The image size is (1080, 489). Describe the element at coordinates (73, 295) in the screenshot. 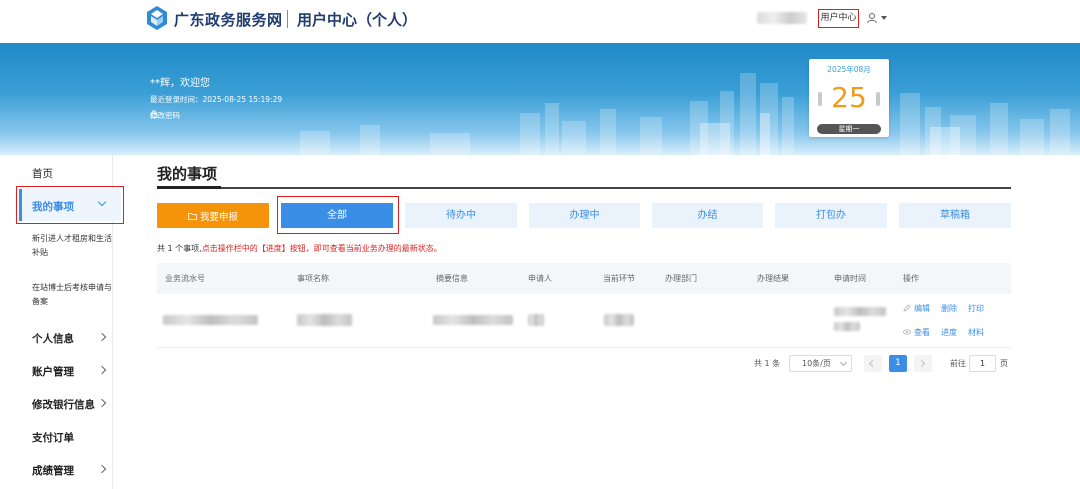

I see `sidebar-sub-item-postdoc: 在站博士后考核申请与备案` at that location.